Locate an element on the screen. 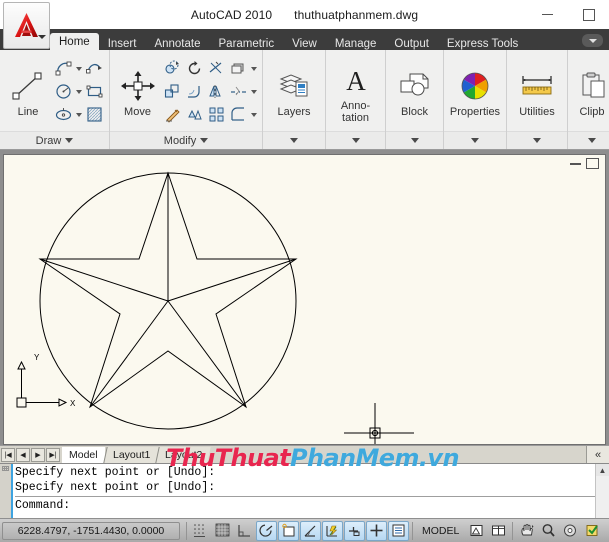  move-button: Move is located at coordinates (137, 92).